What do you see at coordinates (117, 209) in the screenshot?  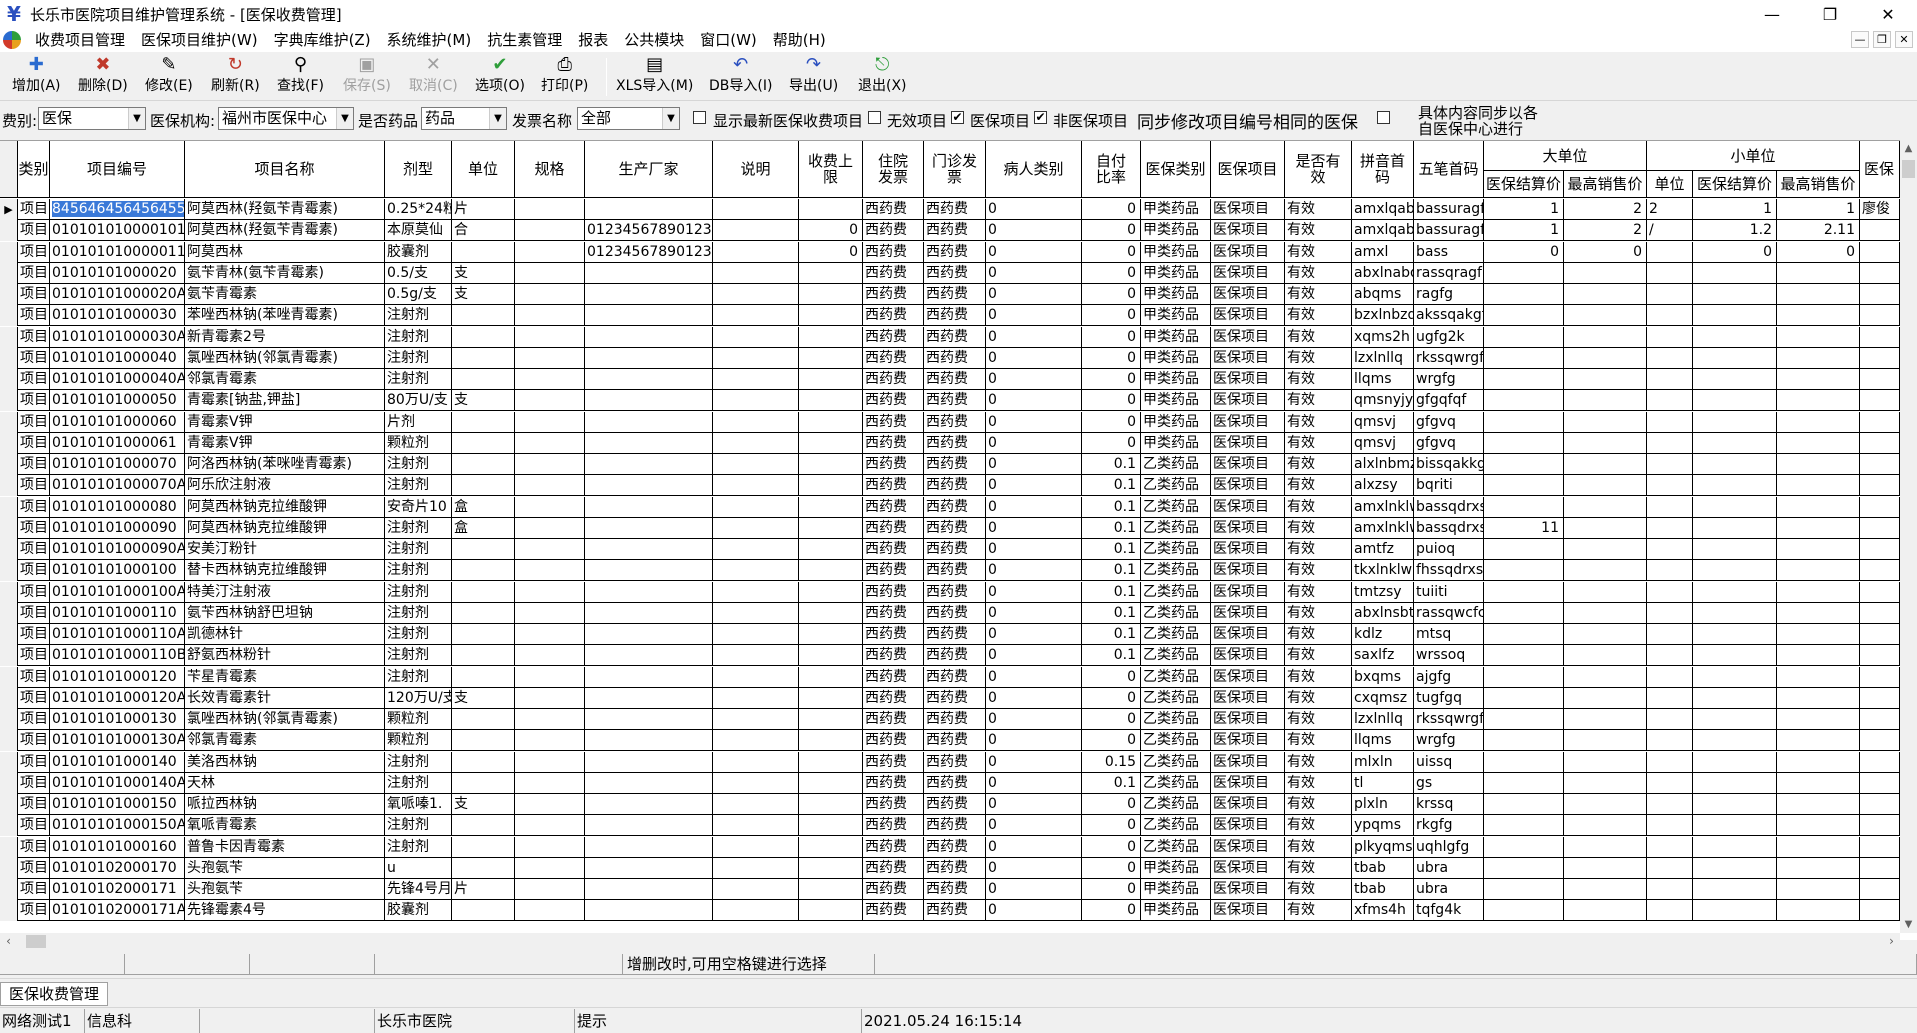 I see `cell-code: 84564645645645546` at bounding box center [117, 209].